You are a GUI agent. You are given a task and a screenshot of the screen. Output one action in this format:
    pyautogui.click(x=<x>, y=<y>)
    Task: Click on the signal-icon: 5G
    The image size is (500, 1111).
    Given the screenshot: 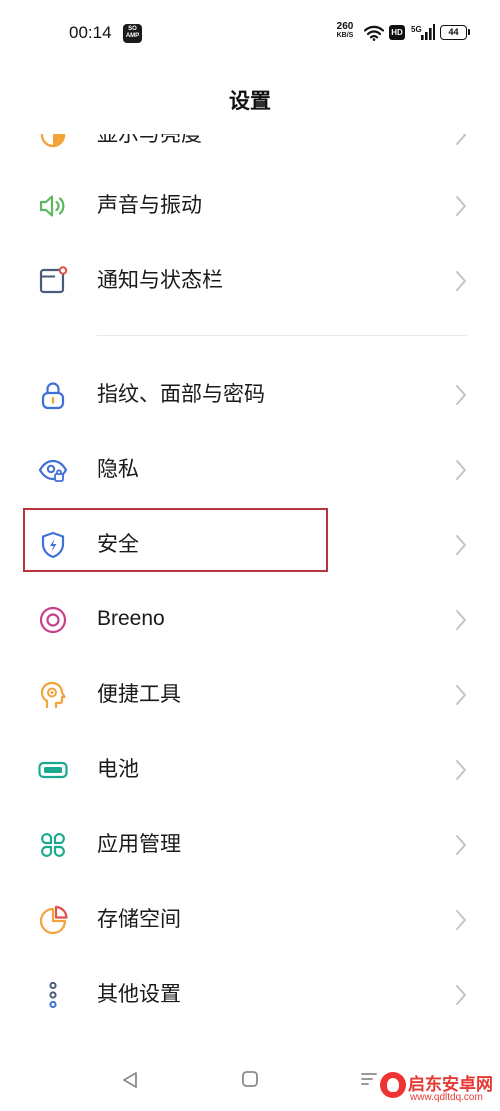 What is the action you would take?
    pyautogui.click(x=423, y=32)
    